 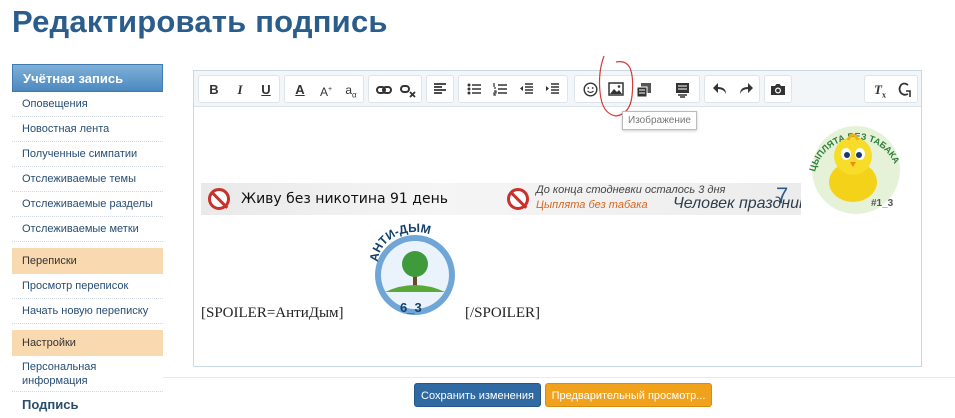 I want to click on spoiler-open-tag: [SPOILER=АнтиДым], so click(x=272, y=313).